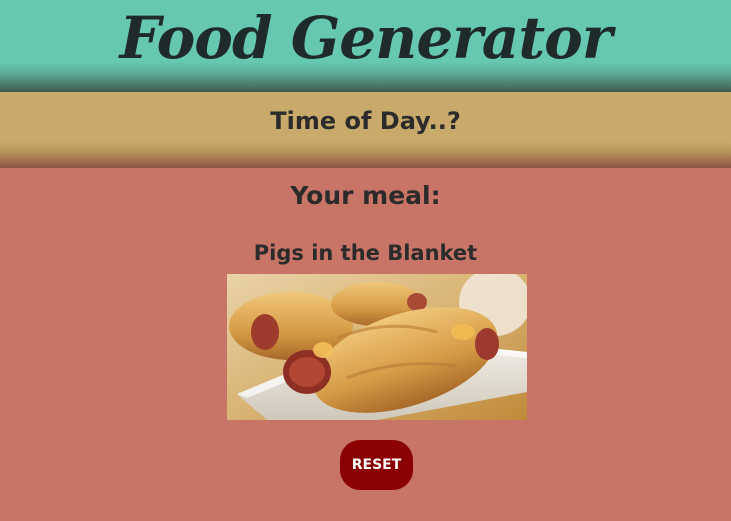 This screenshot has height=521, width=731. What do you see at coordinates (365, 121) in the screenshot?
I see `time-of-day-label: Time of Day..?` at bounding box center [365, 121].